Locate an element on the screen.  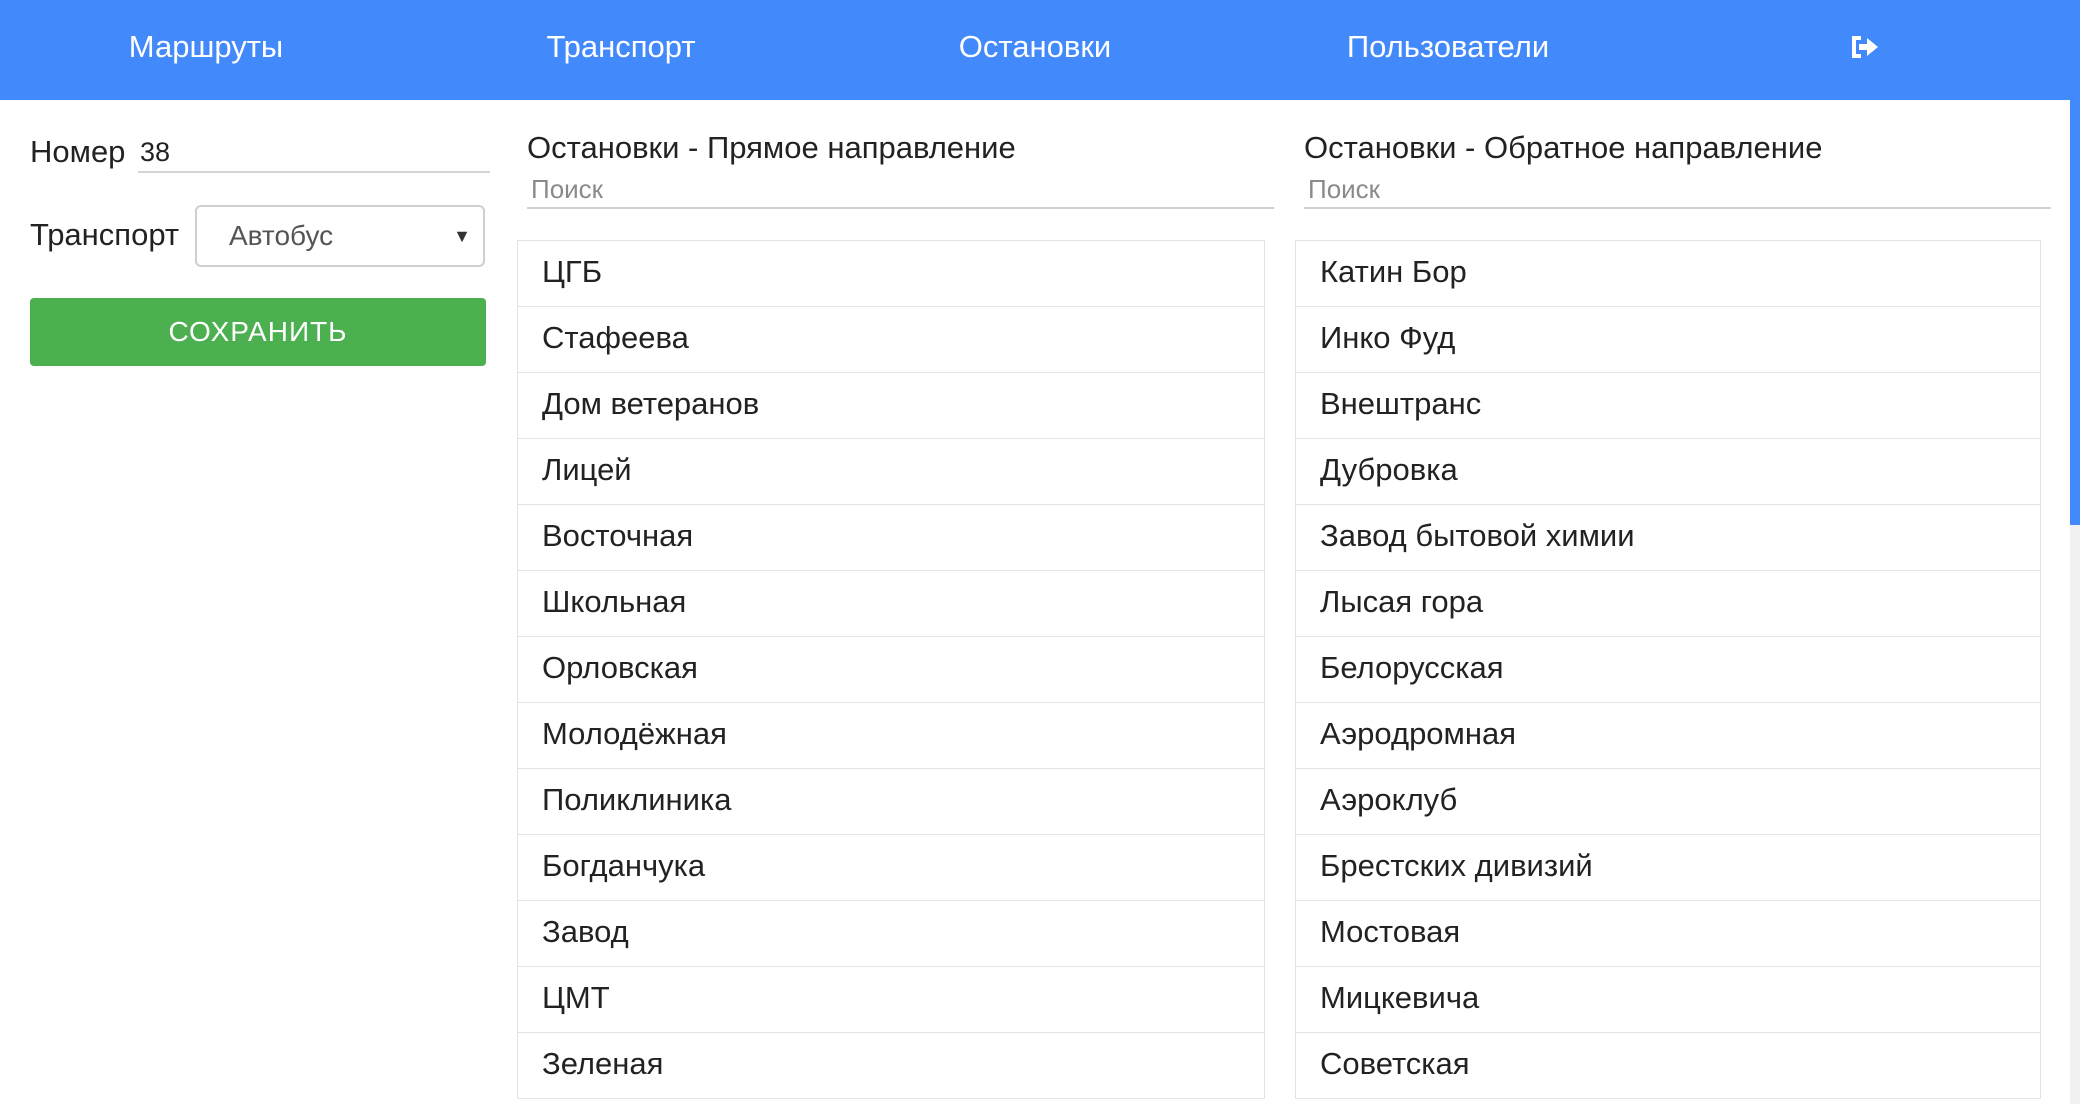
nav-users: Пользователи is located at coordinates (1448, 47).